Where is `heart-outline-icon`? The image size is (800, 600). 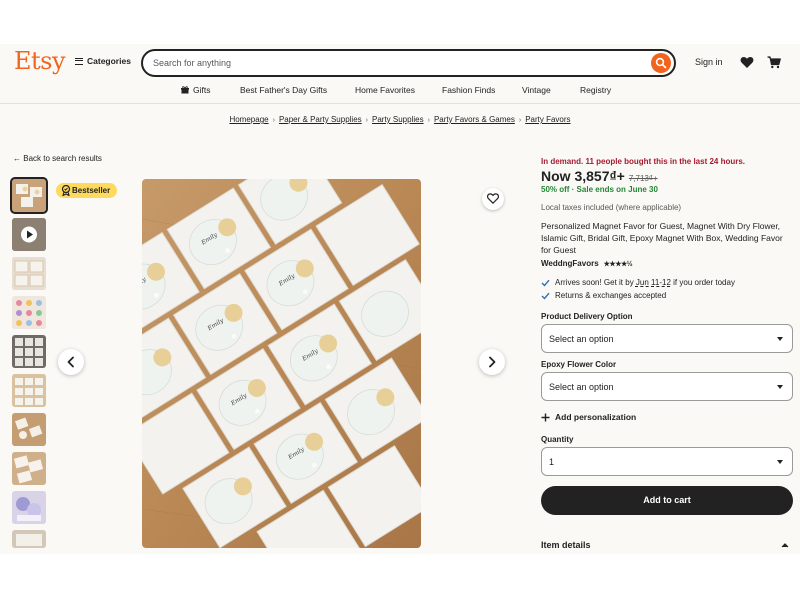 heart-outline-icon is located at coordinates (493, 198).